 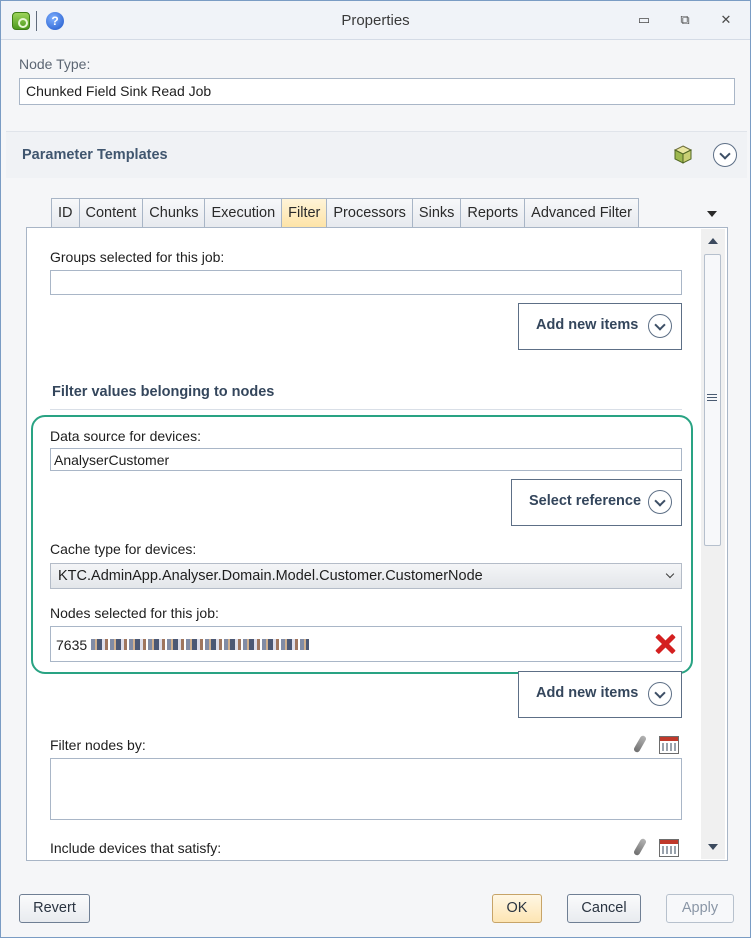 I want to click on data-source-label: Data source for devices:, so click(x=125, y=436).